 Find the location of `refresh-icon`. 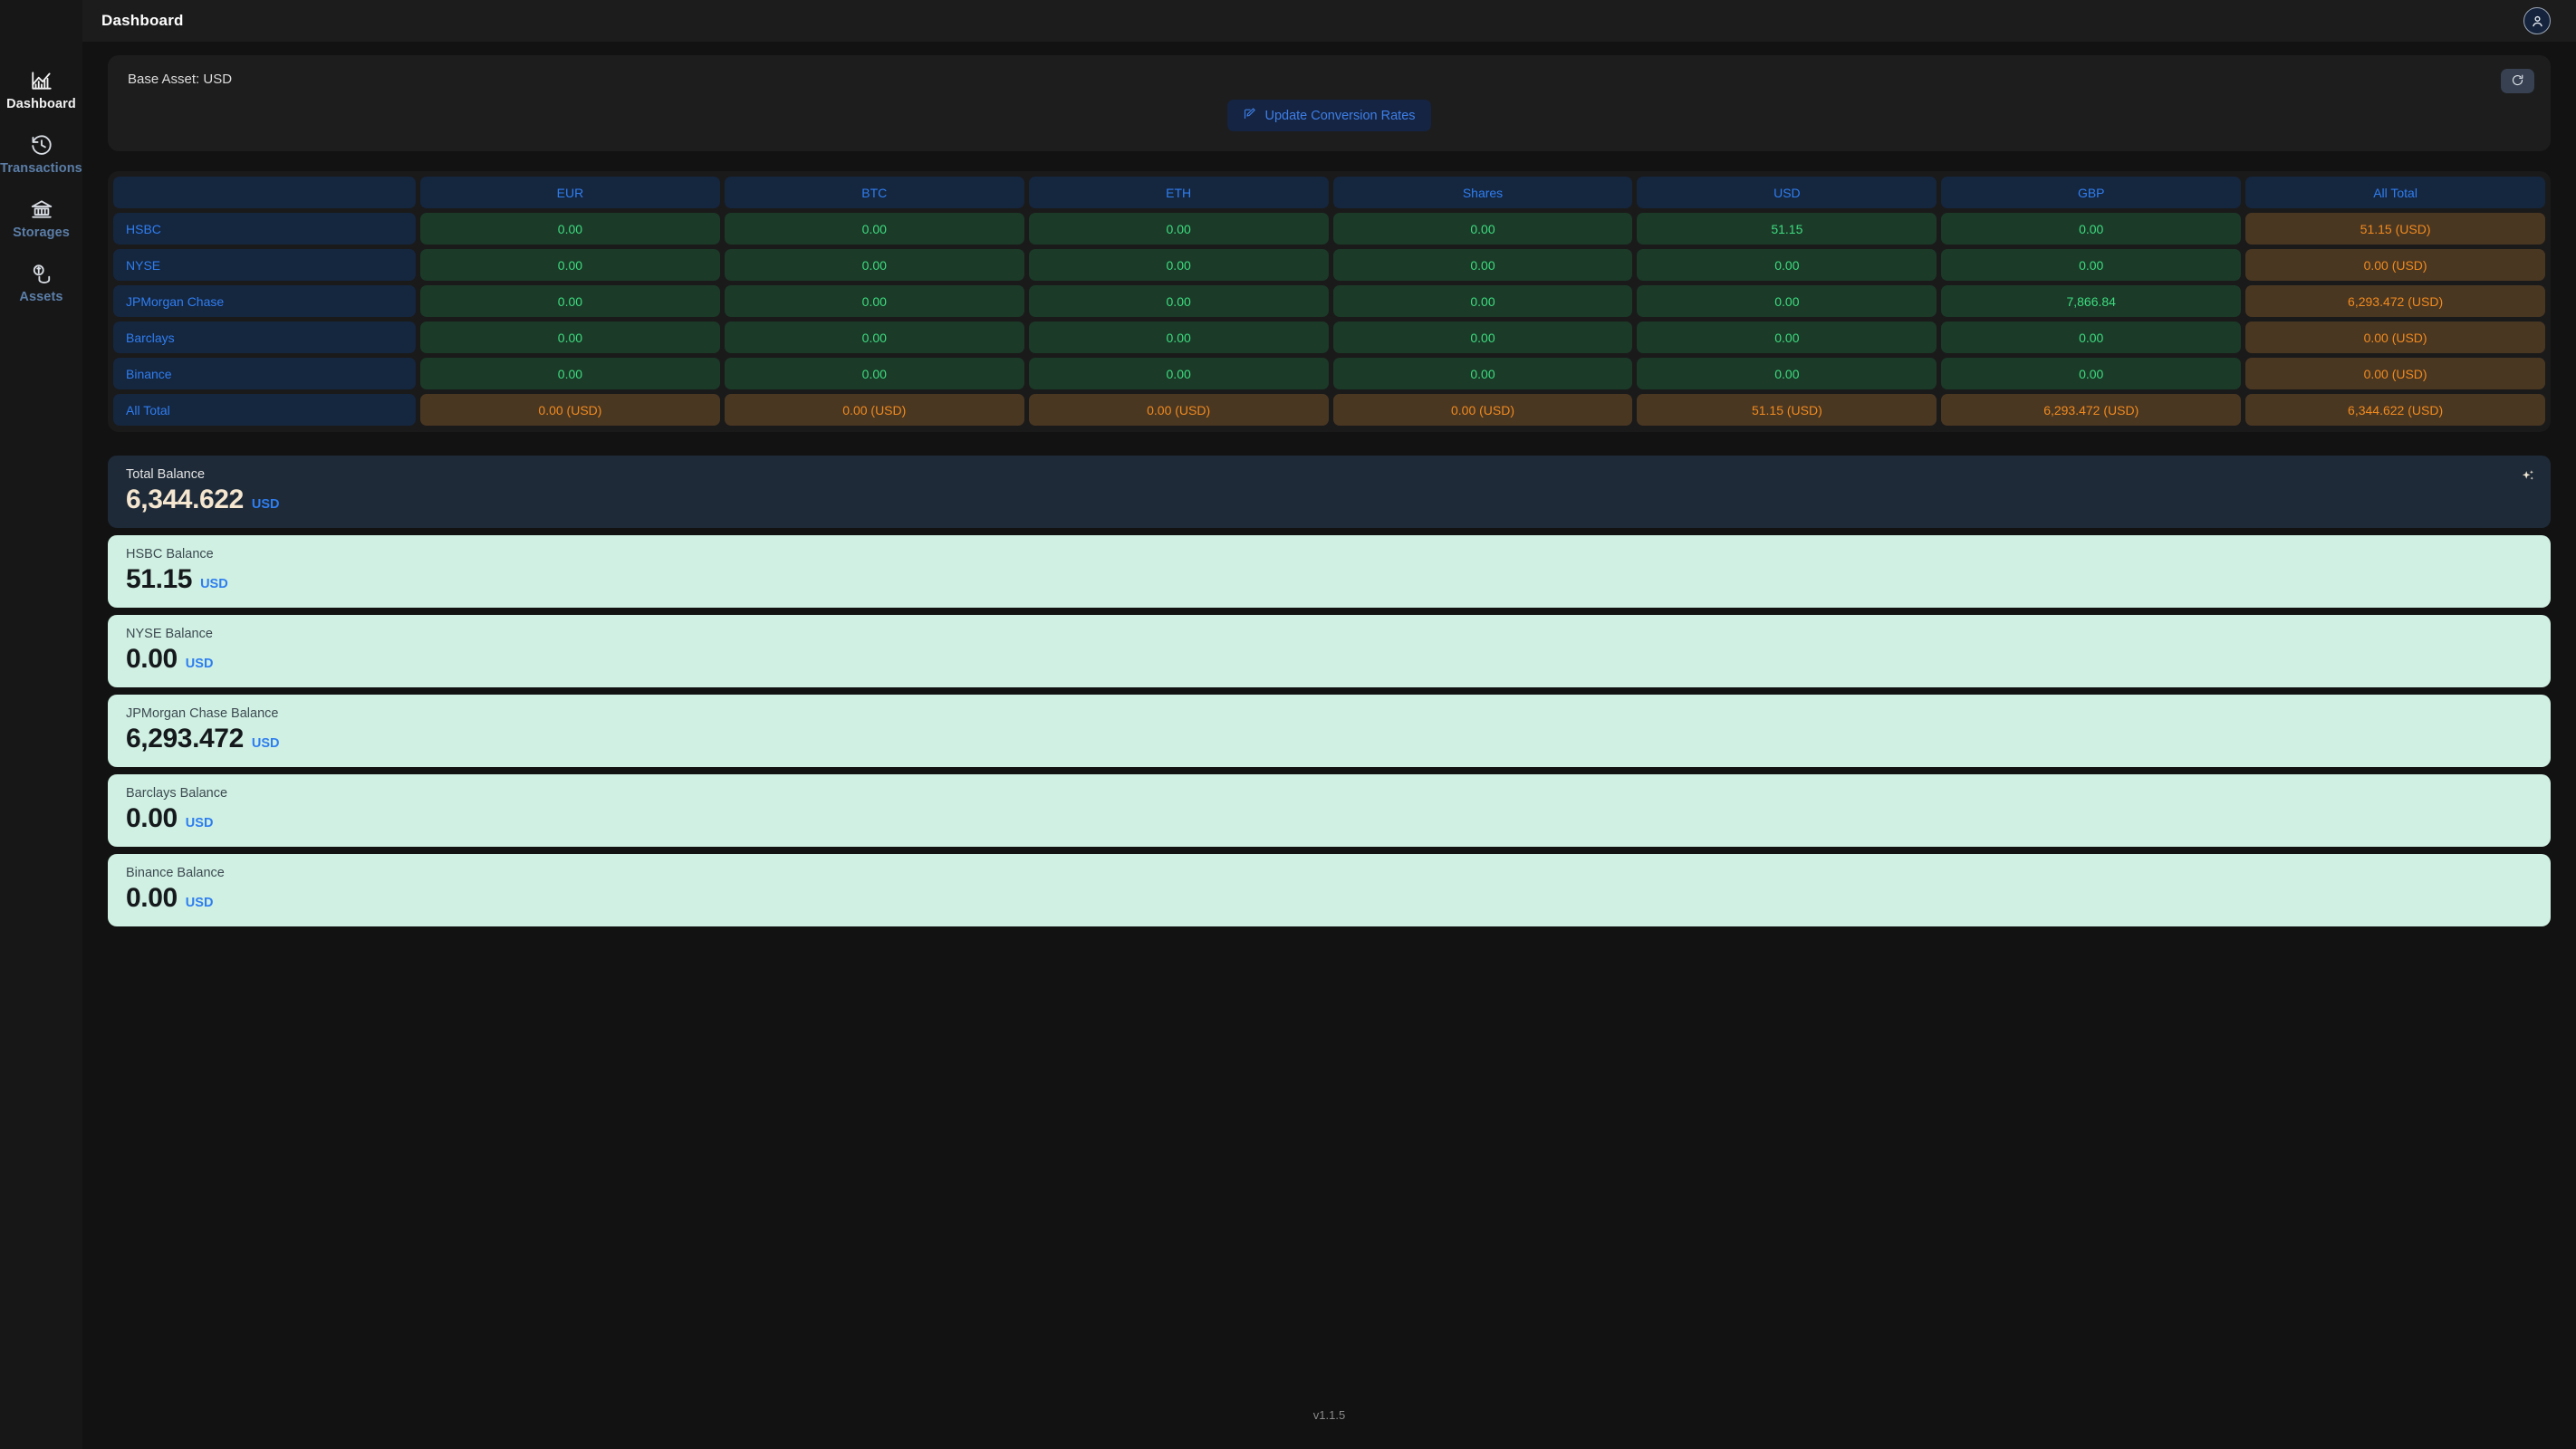

refresh-icon is located at coordinates (2517, 81).